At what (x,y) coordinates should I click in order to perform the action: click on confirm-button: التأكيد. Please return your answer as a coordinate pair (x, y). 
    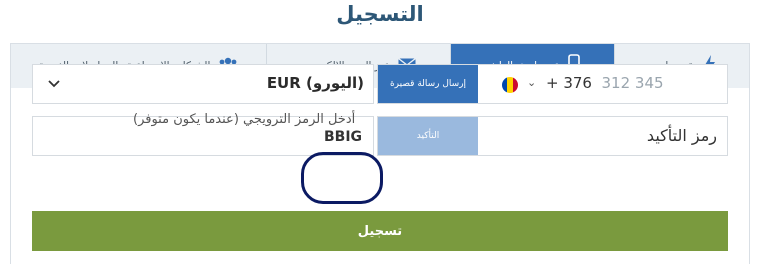
    Looking at the image, I should click on (428, 136).